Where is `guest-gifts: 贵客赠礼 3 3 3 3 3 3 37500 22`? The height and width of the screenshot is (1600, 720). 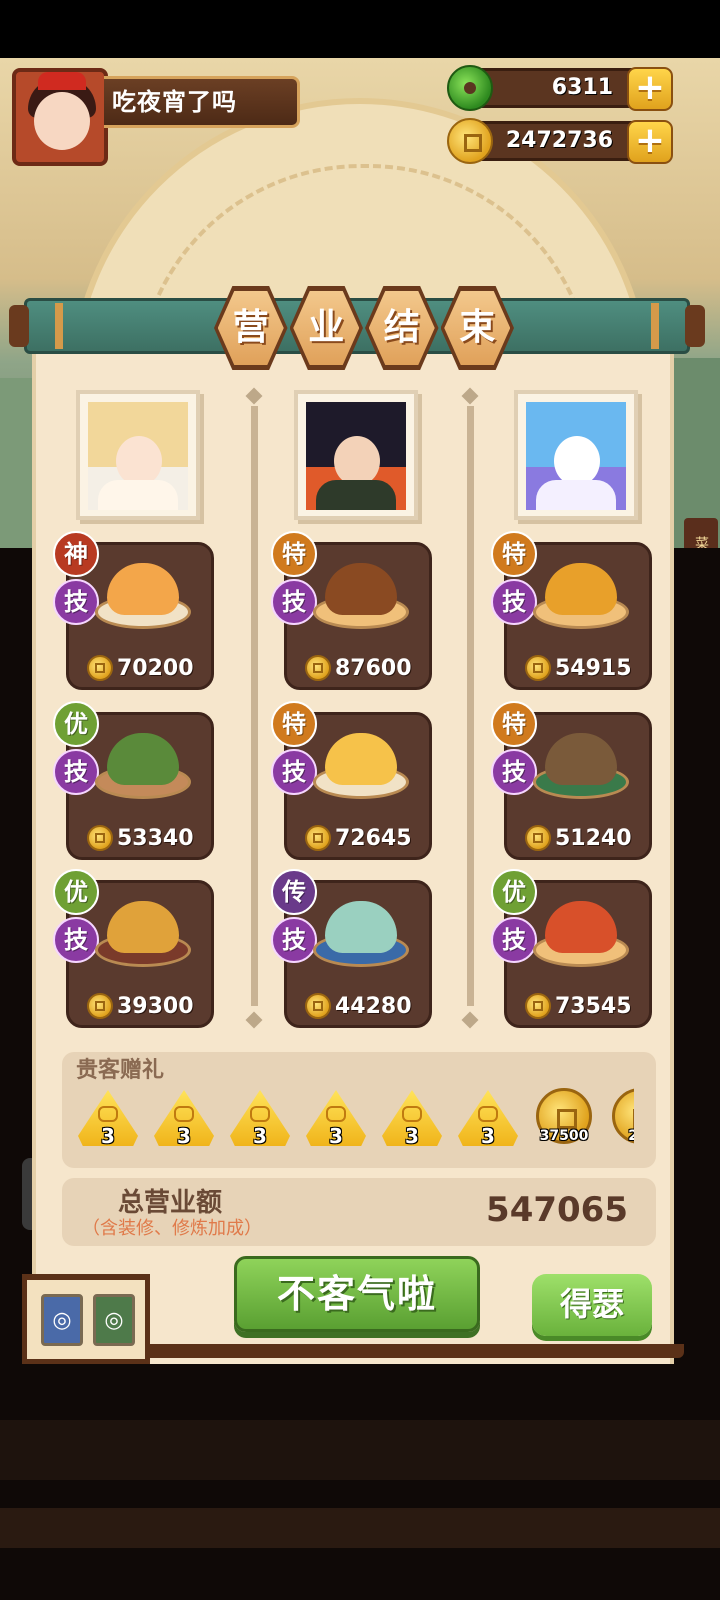 guest-gifts: 贵客赠礼 3 3 3 3 3 3 37500 22 is located at coordinates (359, 1110).